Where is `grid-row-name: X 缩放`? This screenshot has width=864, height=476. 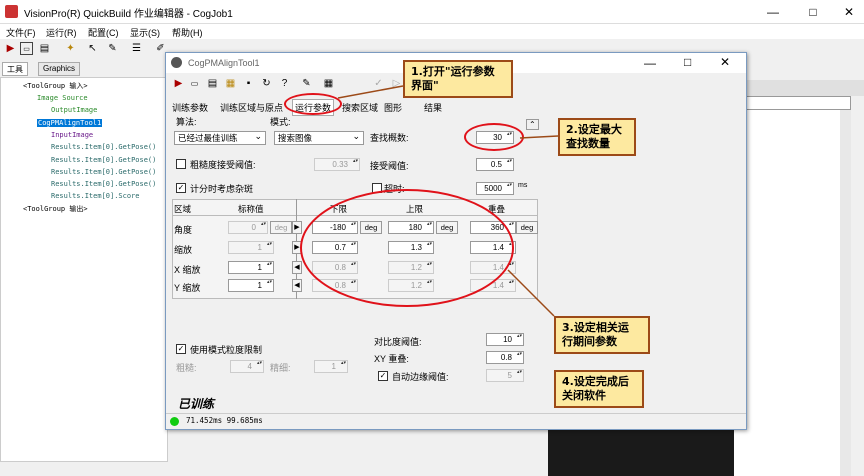
grid-row-name: X 缩放 is located at coordinates (187, 270).